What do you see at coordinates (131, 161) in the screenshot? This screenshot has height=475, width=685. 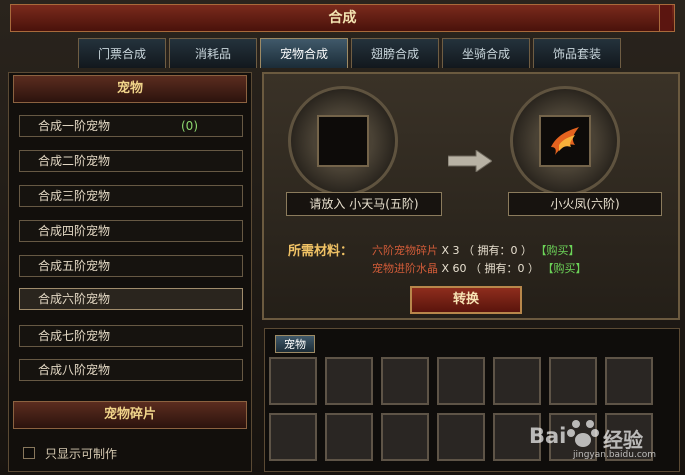 I see `sidebar-item-tier2: 合成二阶宠物` at bounding box center [131, 161].